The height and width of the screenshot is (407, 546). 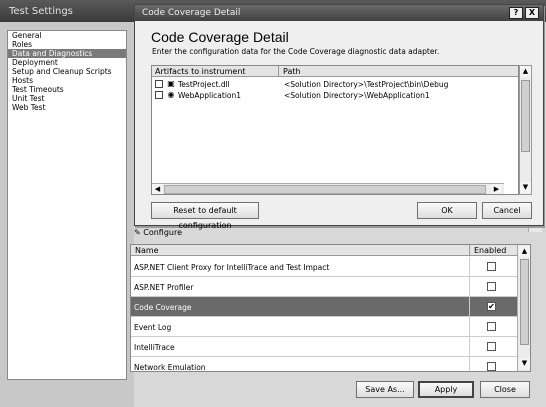 I want to click on nav-item: Data and Diagnostics, so click(x=67, y=53).